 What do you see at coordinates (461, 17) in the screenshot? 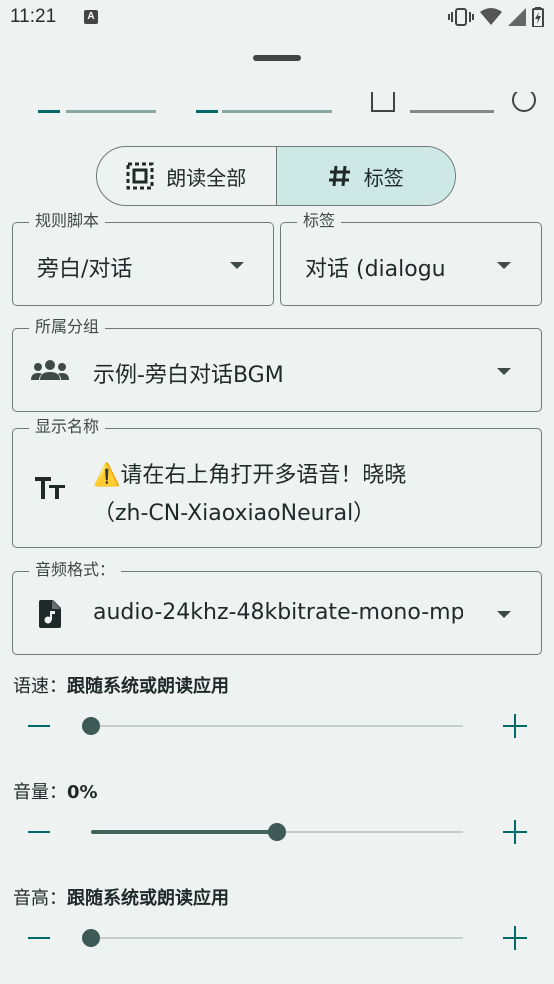
I see `vibrate-icon` at bounding box center [461, 17].